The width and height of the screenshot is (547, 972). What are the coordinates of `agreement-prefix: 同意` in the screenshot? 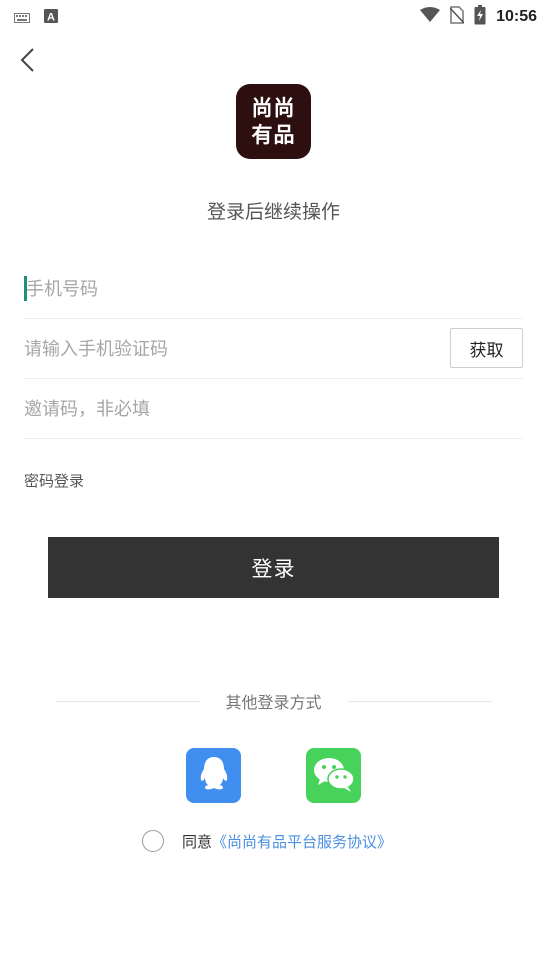 It's located at (197, 841).